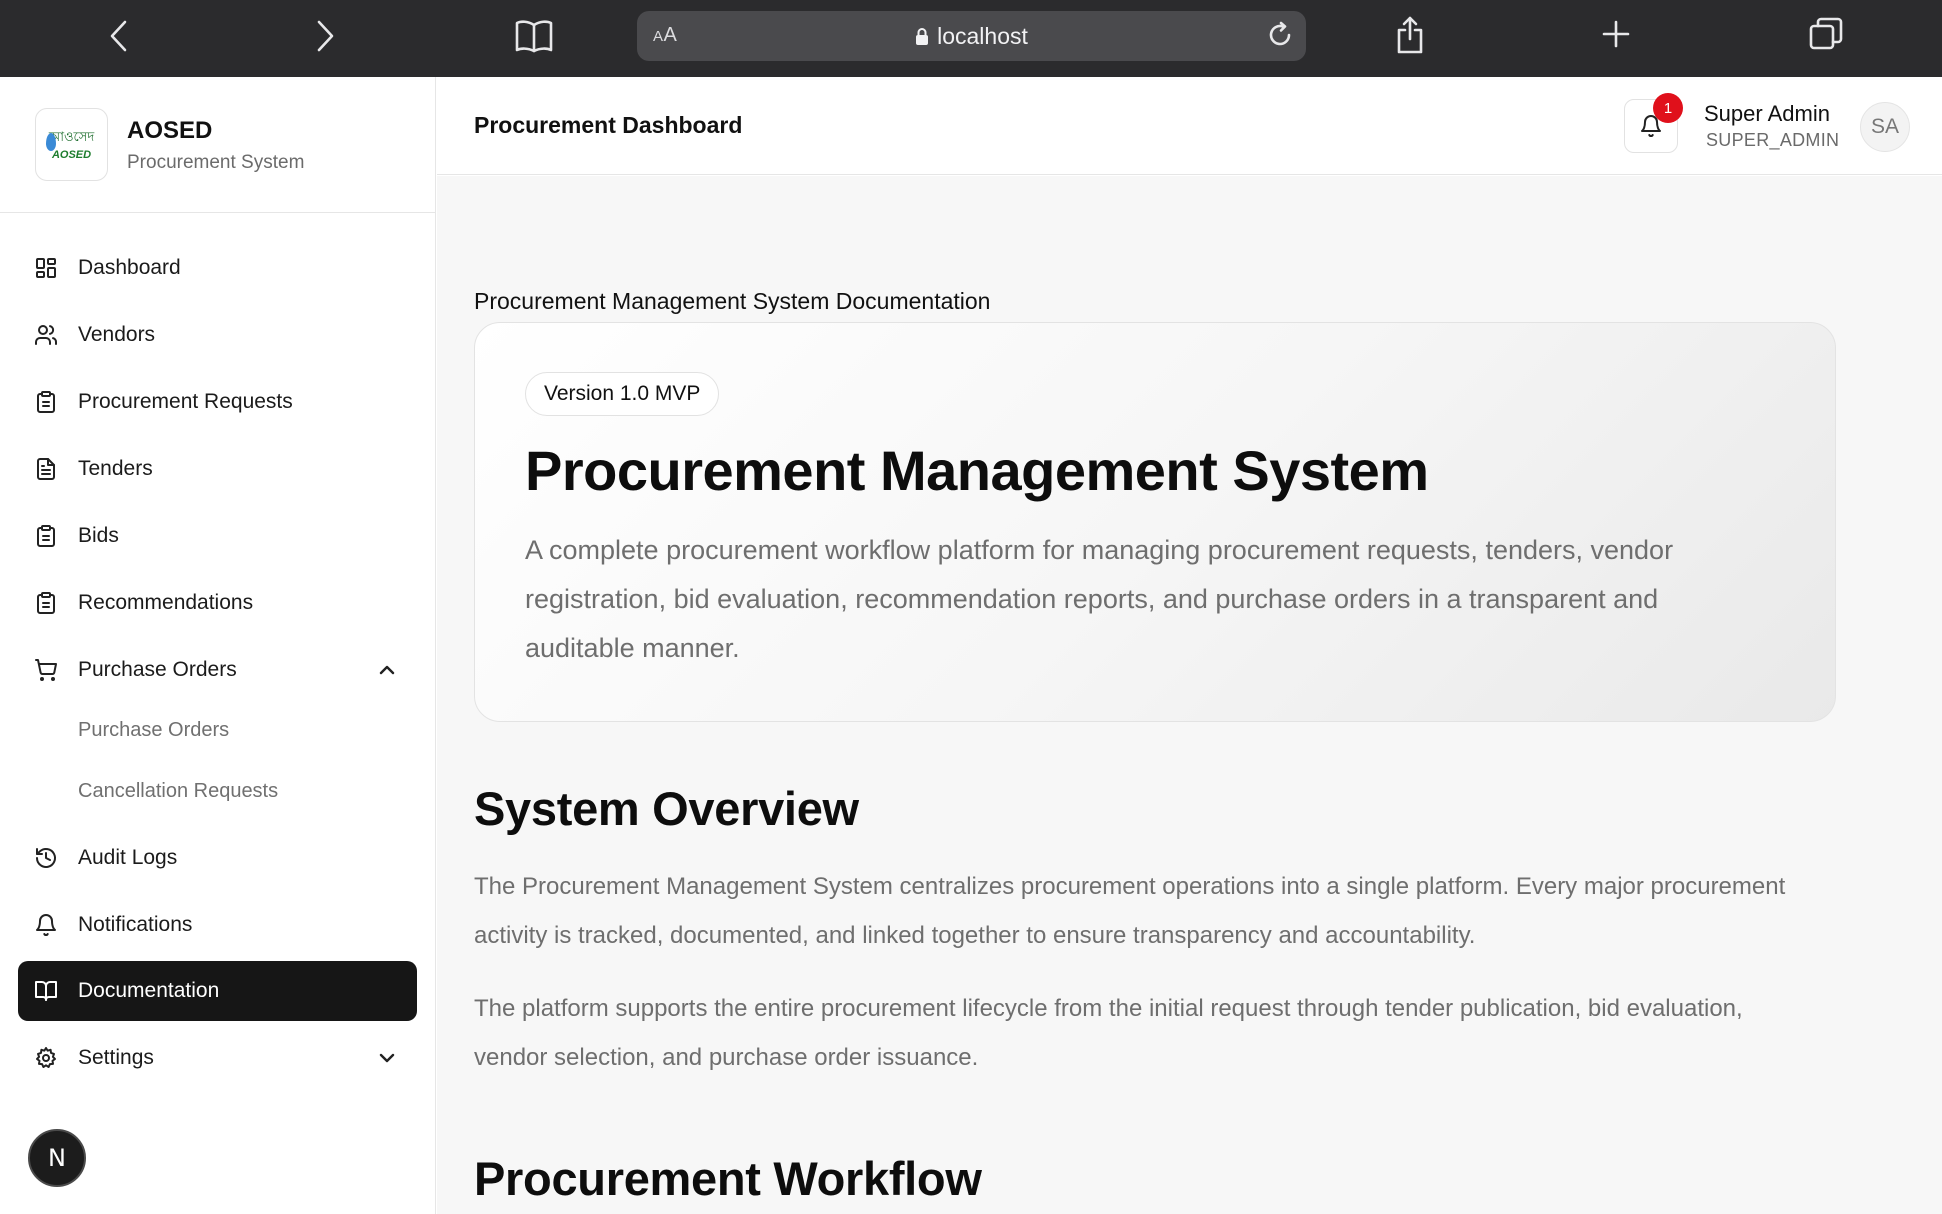 This screenshot has width=1942, height=1214. I want to click on lock-icon, so click(922, 36).